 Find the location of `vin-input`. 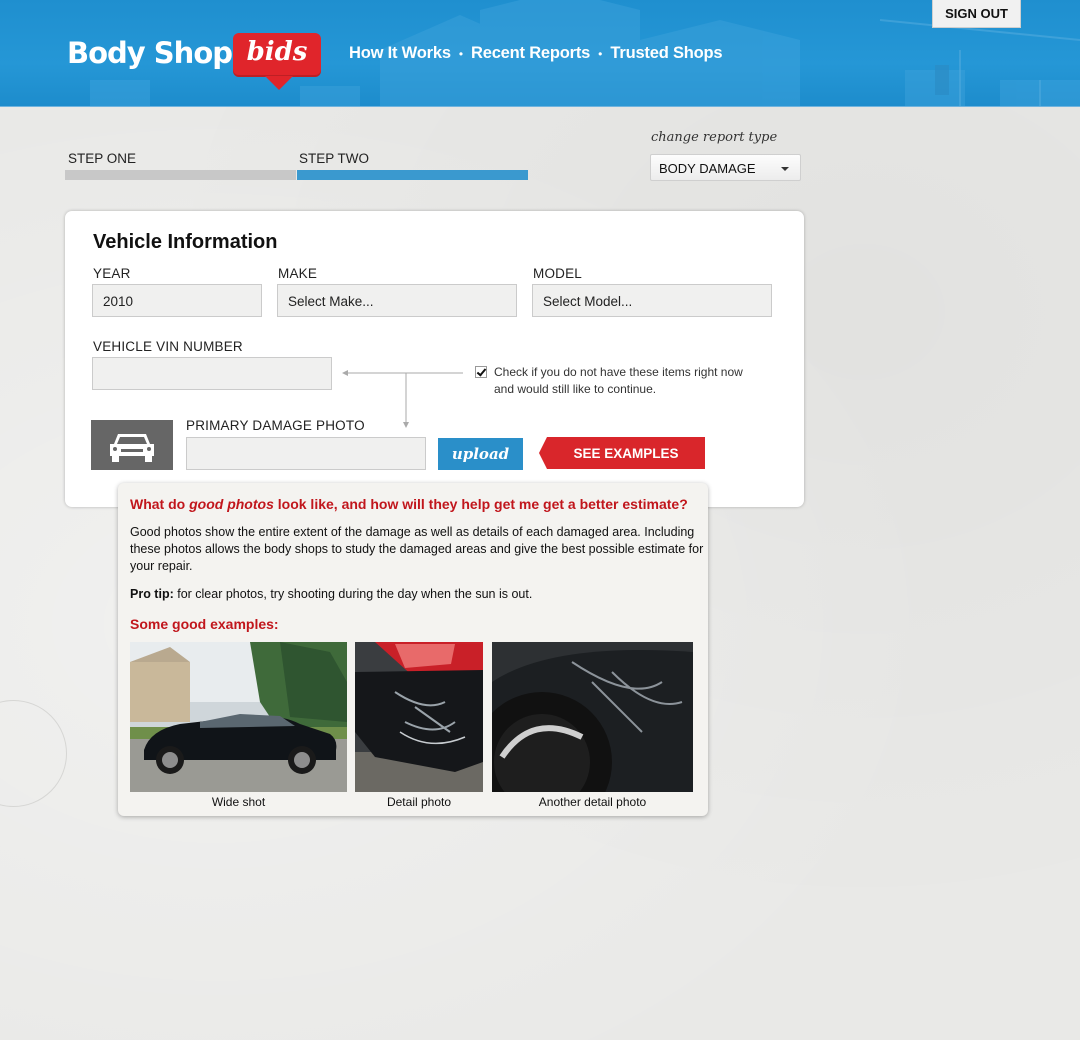

vin-input is located at coordinates (212, 373).